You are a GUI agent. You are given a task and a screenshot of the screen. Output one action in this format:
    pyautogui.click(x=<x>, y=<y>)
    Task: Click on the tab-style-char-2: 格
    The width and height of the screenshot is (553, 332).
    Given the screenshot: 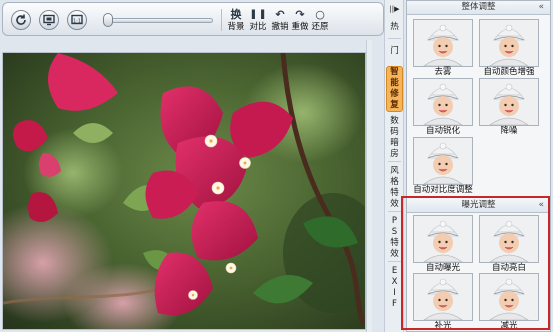 What is the action you would take?
    pyautogui.click(x=394, y=182)
    